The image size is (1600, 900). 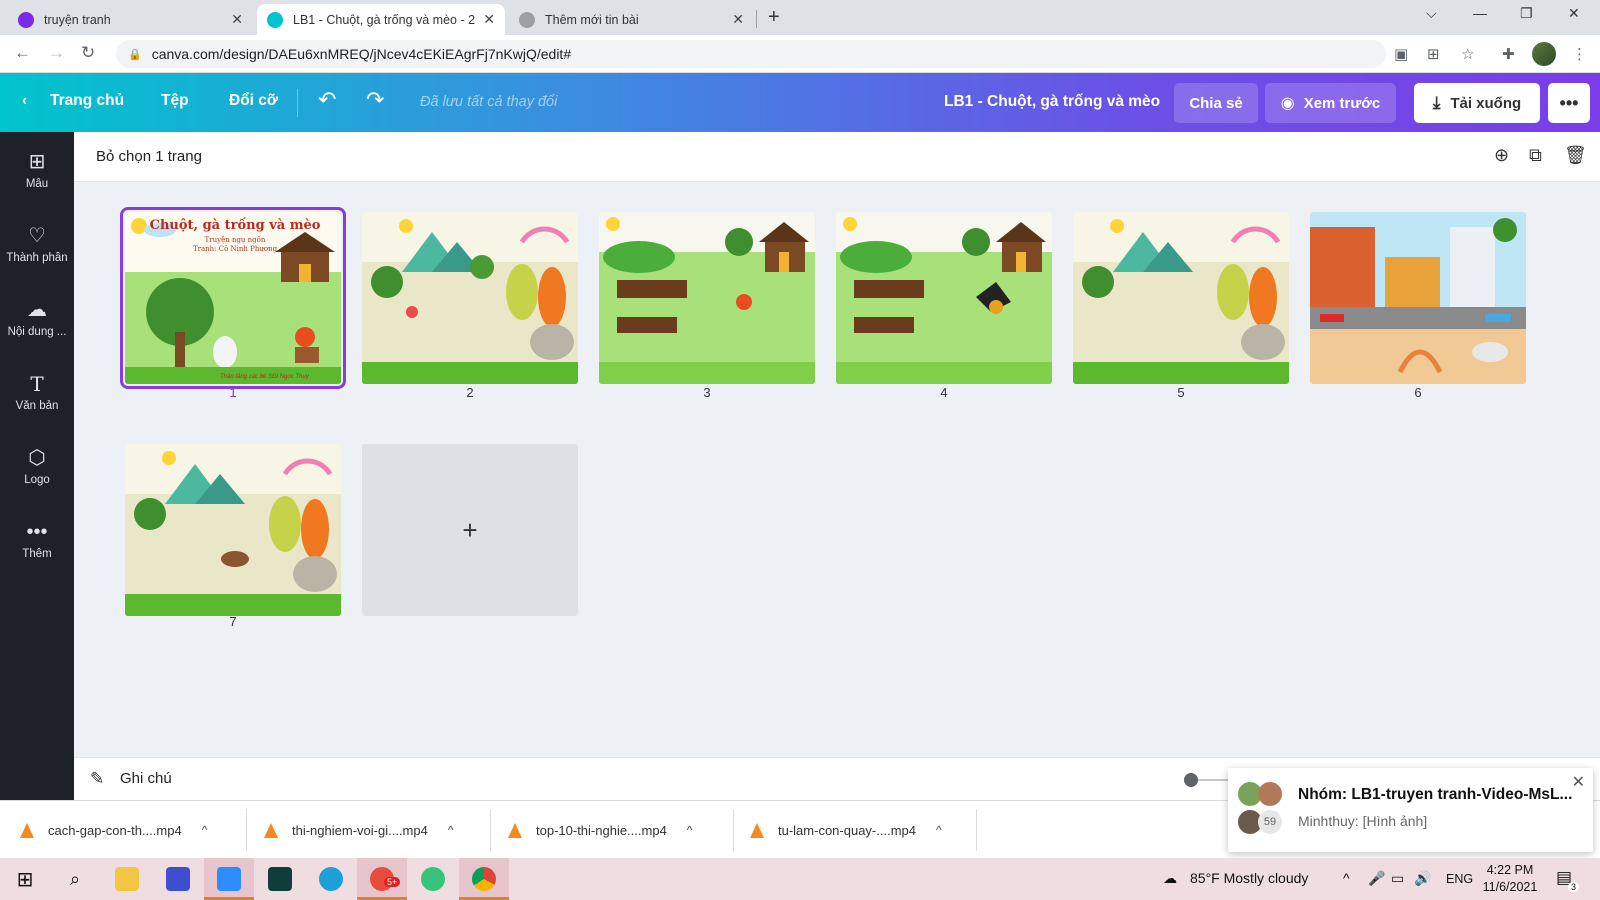 What do you see at coordinates (1579, 54) in the screenshot?
I see `browser-menu-icon: ⋮` at bounding box center [1579, 54].